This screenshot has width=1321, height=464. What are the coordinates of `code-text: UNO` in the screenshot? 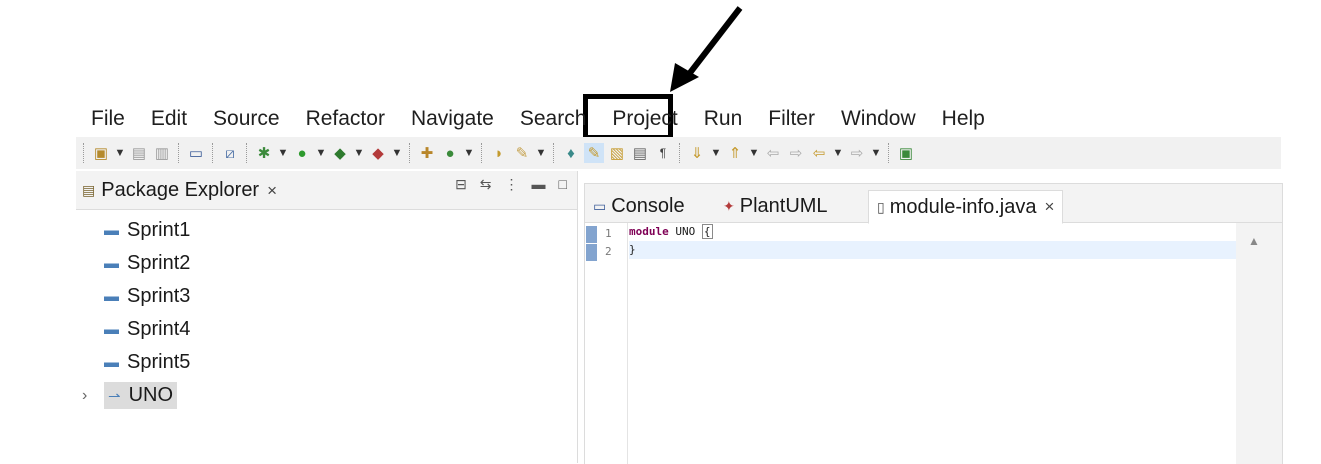 It's located at (685, 231).